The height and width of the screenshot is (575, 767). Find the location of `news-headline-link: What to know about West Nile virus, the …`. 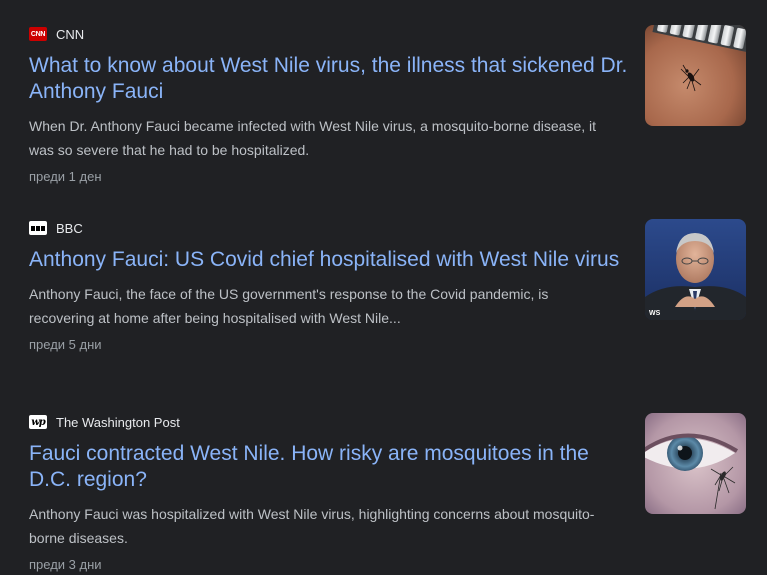

news-headline-link: What to know about West Nile virus, the … is located at coordinates (329, 79).